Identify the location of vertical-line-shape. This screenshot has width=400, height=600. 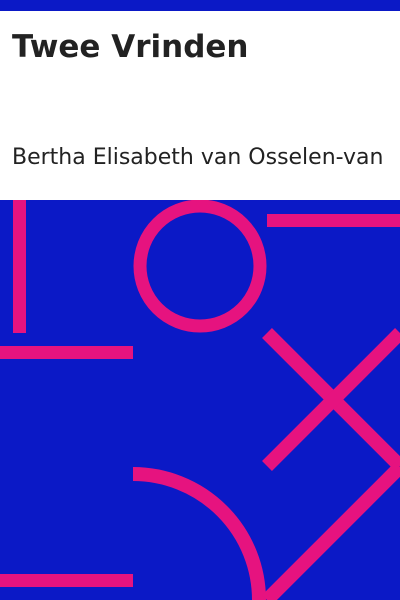
(19, 266).